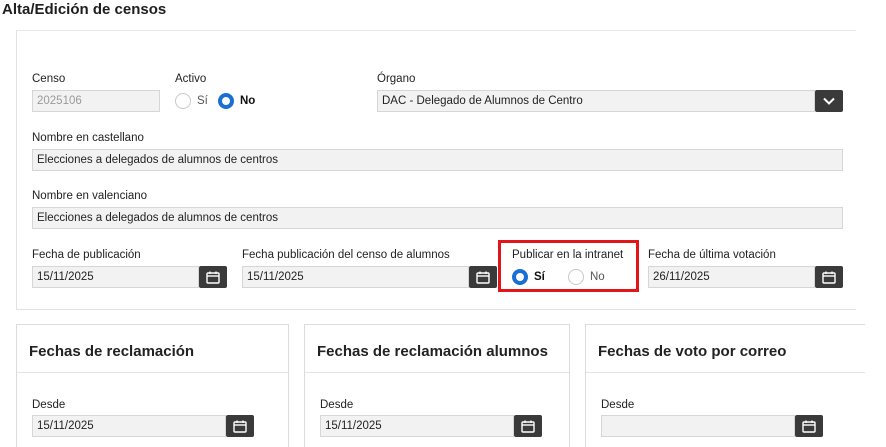 The height and width of the screenshot is (447, 886). I want to click on organo-select: DAC - Delegado de Alumnos de Centro, so click(596, 101).